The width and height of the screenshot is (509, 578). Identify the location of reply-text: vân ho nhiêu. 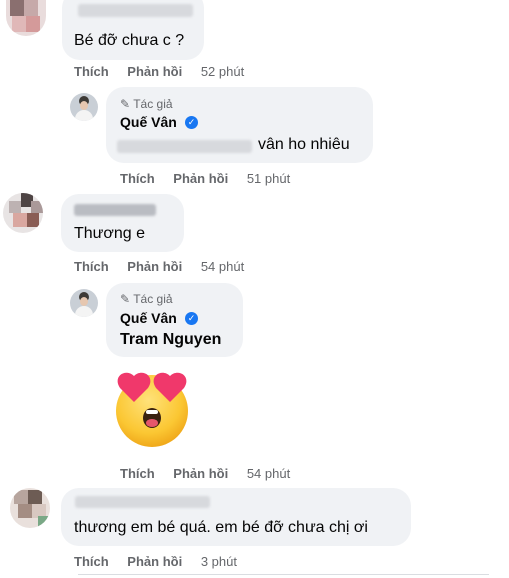
(304, 144).